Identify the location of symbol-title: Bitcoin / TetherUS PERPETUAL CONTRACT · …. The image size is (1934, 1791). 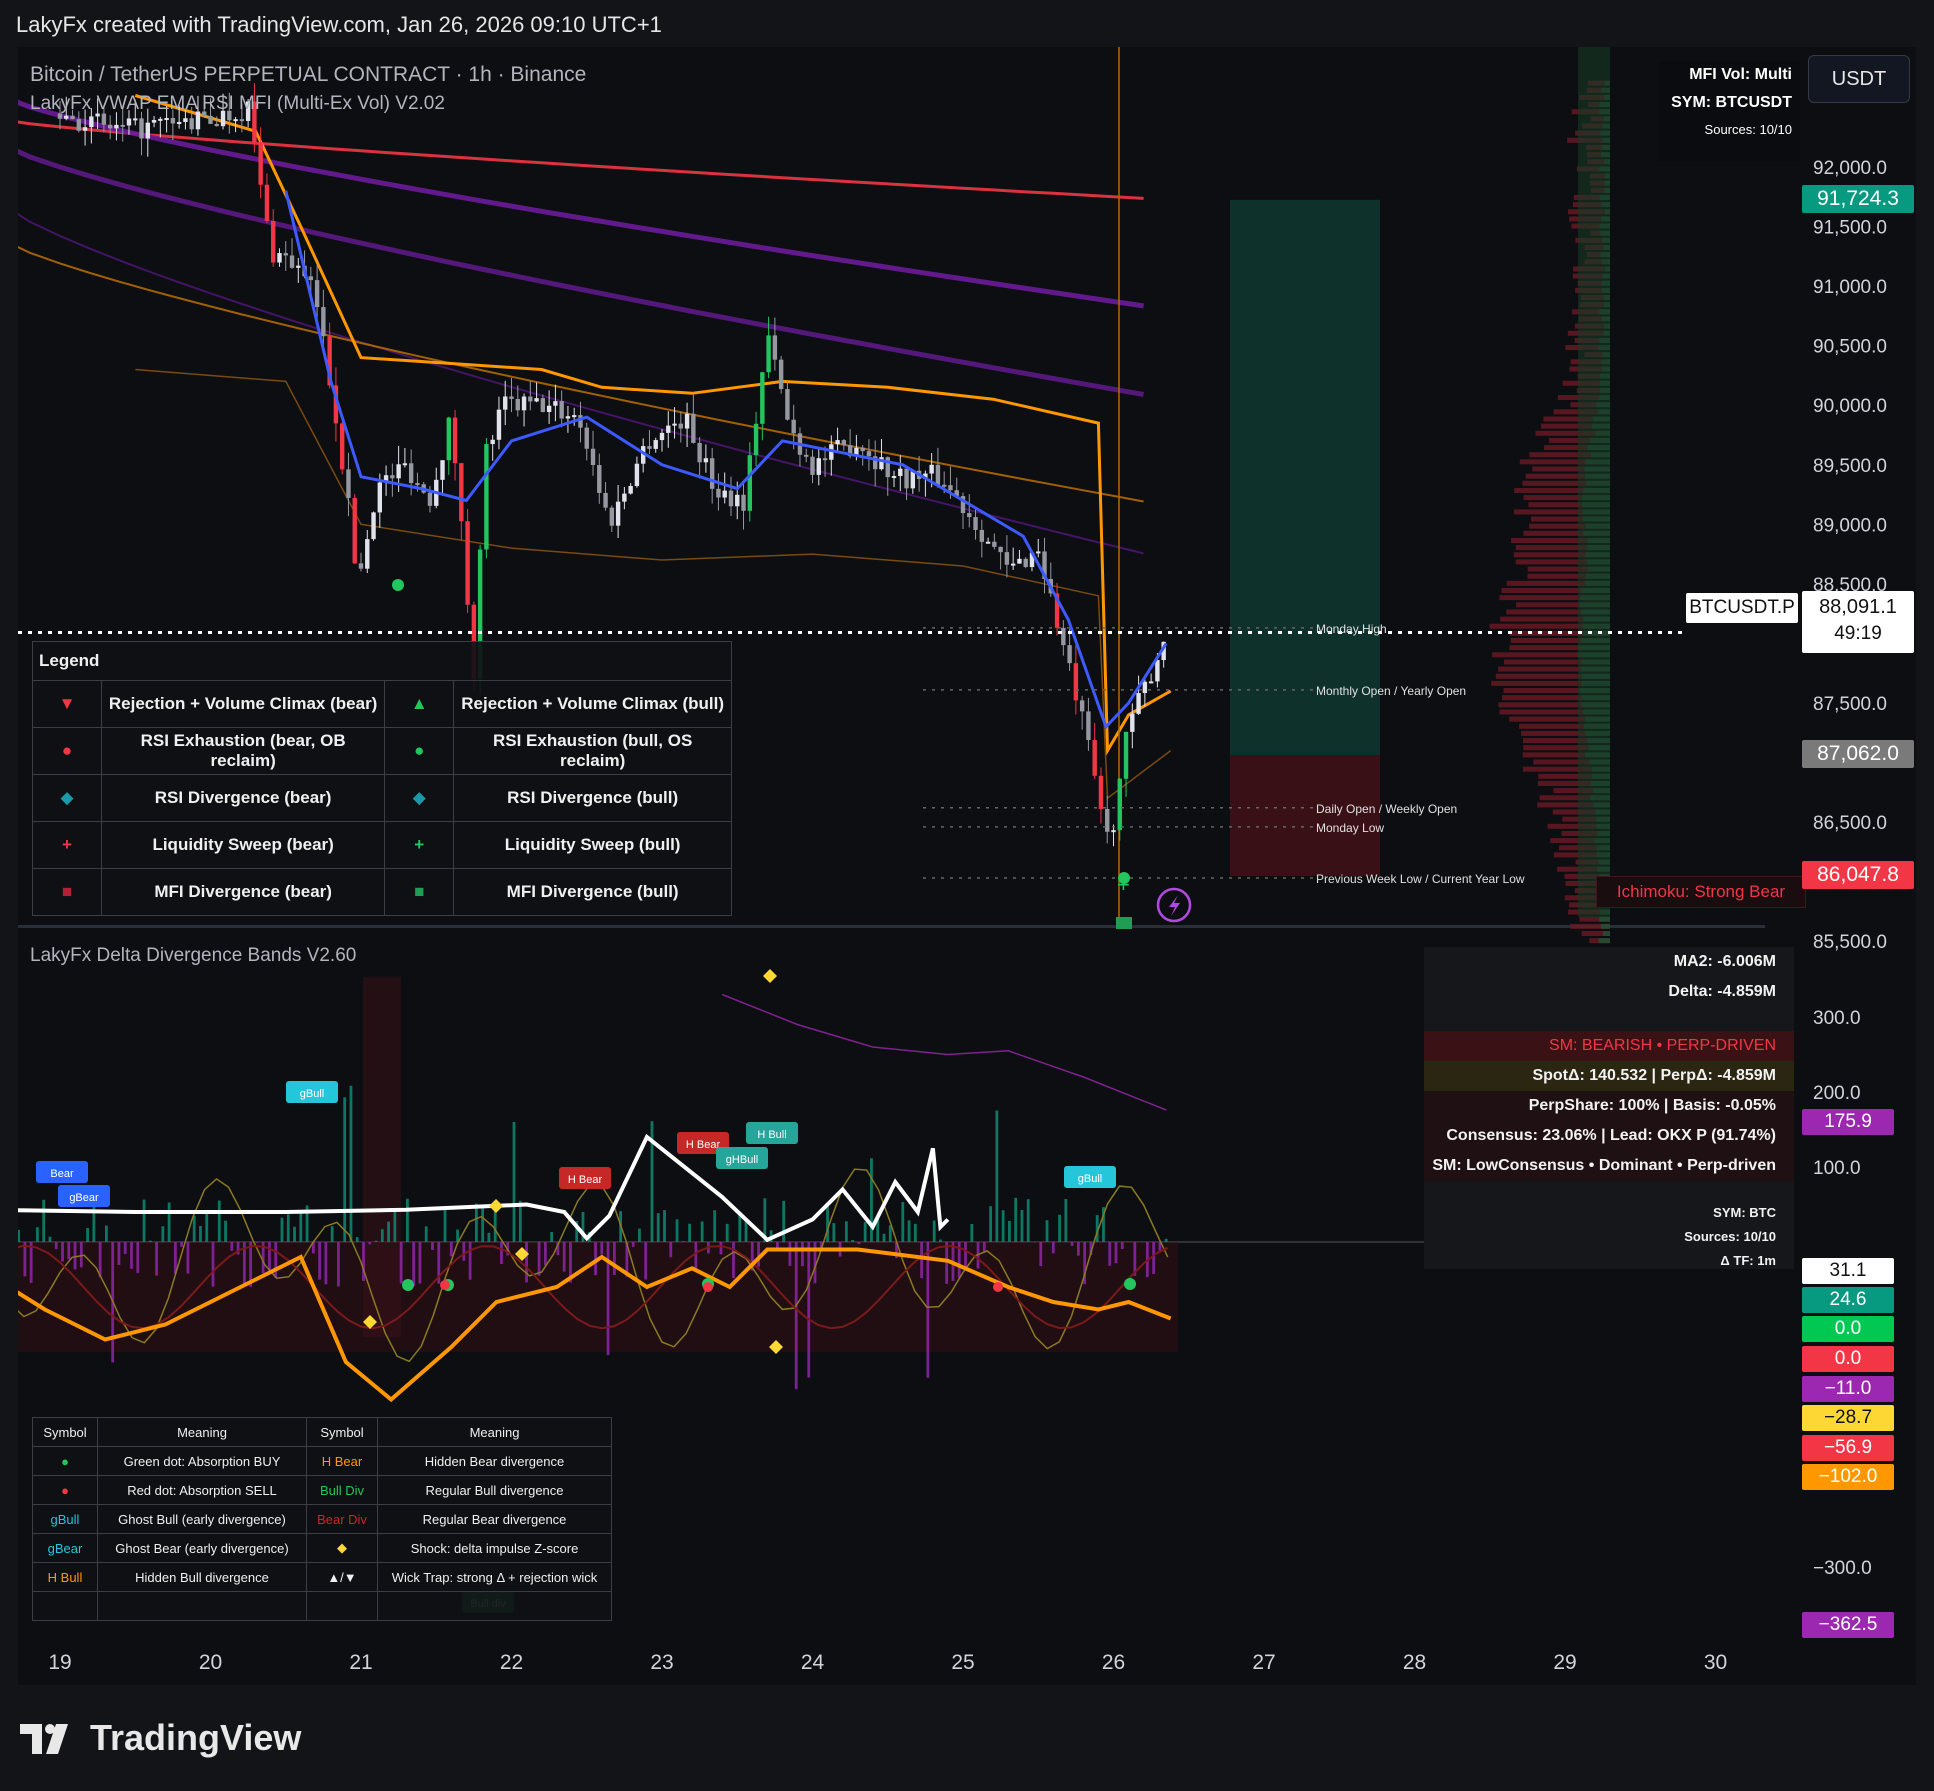
(308, 75).